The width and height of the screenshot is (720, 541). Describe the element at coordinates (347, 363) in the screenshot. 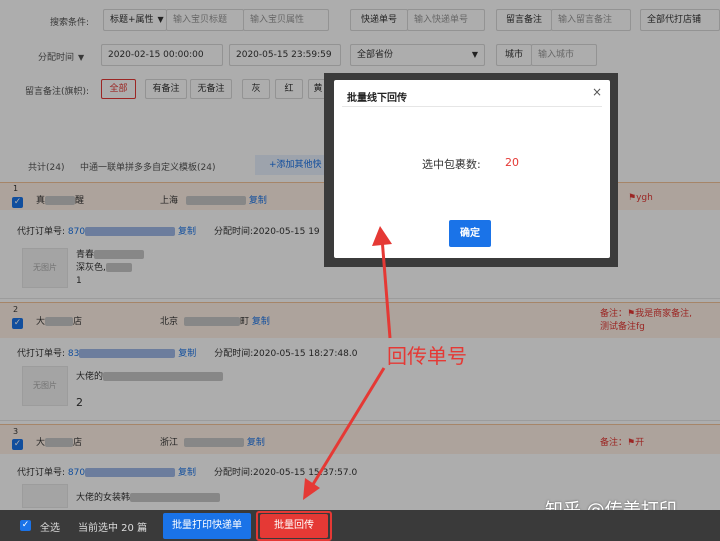

I see `annotation-arrows` at that location.